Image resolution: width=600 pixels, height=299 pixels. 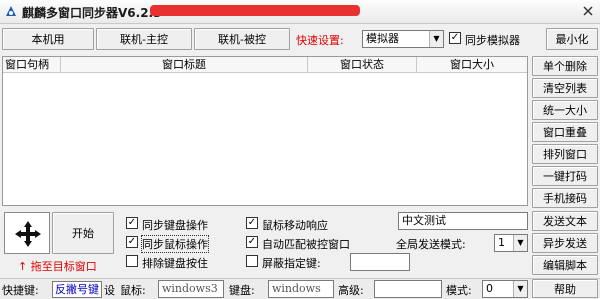 I want to click on title-bar: 麒麟多窗口同步器V6.2.3-, so click(x=300, y=12).